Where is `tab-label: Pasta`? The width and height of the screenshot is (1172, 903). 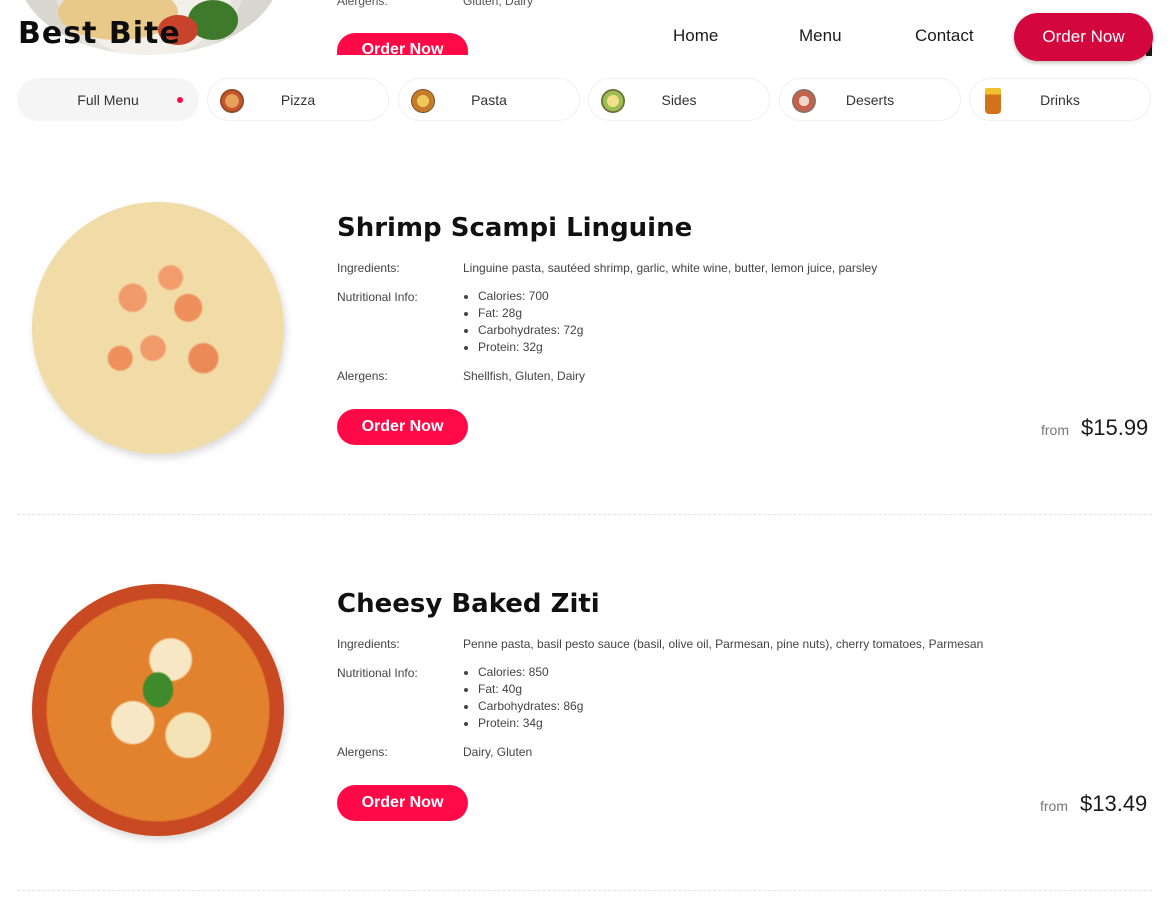
tab-label: Pasta is located at coordinates (489, 100).